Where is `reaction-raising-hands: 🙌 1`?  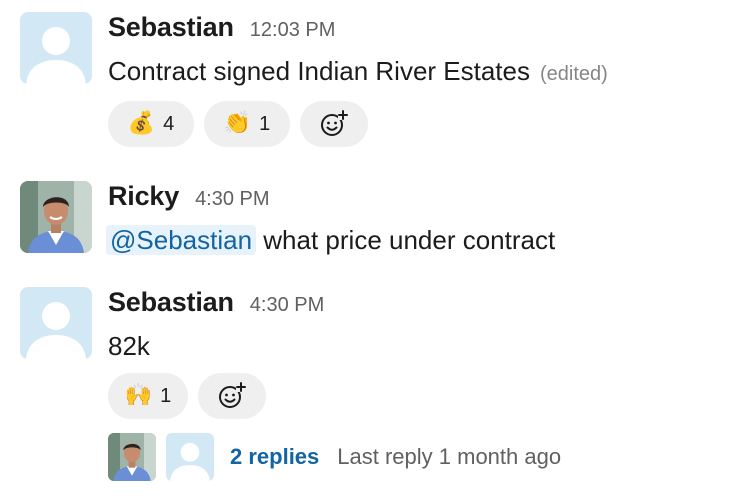 reaction-raising-hands: 🙌 1 is located at coordinates (148, 396).